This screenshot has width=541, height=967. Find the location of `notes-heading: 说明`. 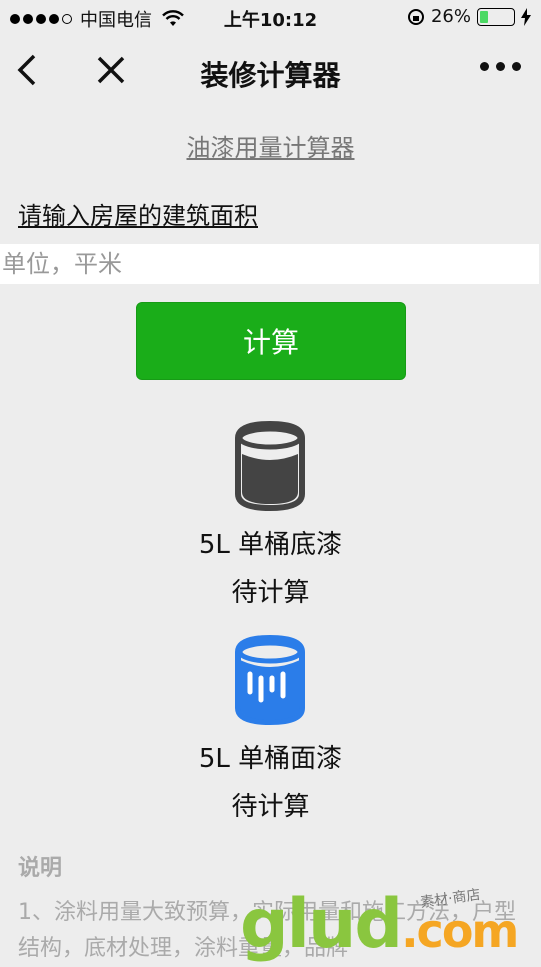

notes-heading: 说明 is located at coordinates (40, 868).